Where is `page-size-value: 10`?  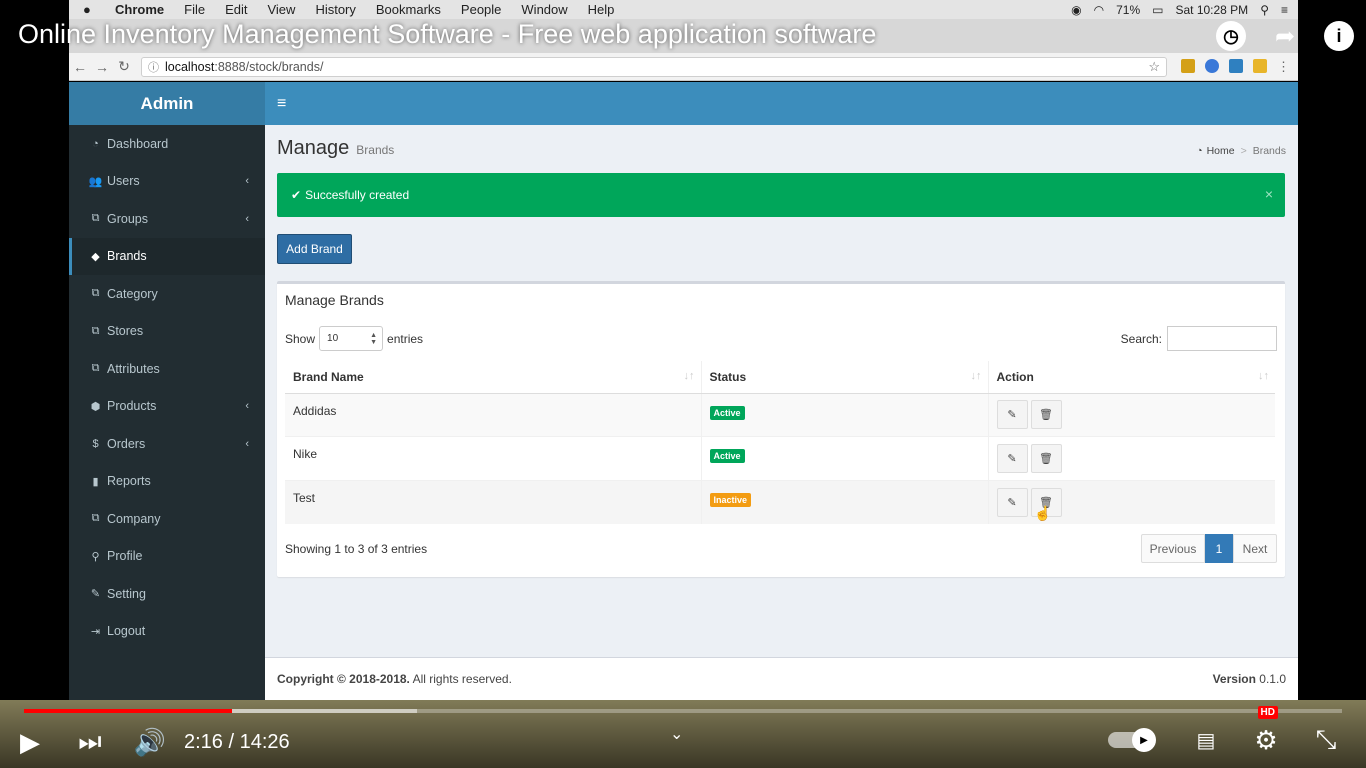
page-size-value: 10 is located at coordinates (333, 338).